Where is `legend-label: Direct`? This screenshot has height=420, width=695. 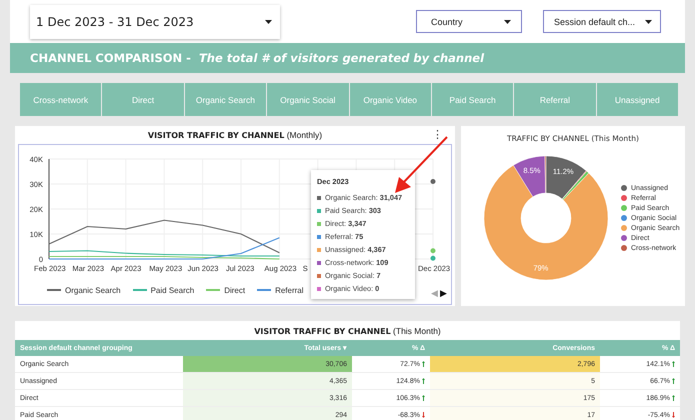 legend-label: Direct is located at coordinates (235, 290).